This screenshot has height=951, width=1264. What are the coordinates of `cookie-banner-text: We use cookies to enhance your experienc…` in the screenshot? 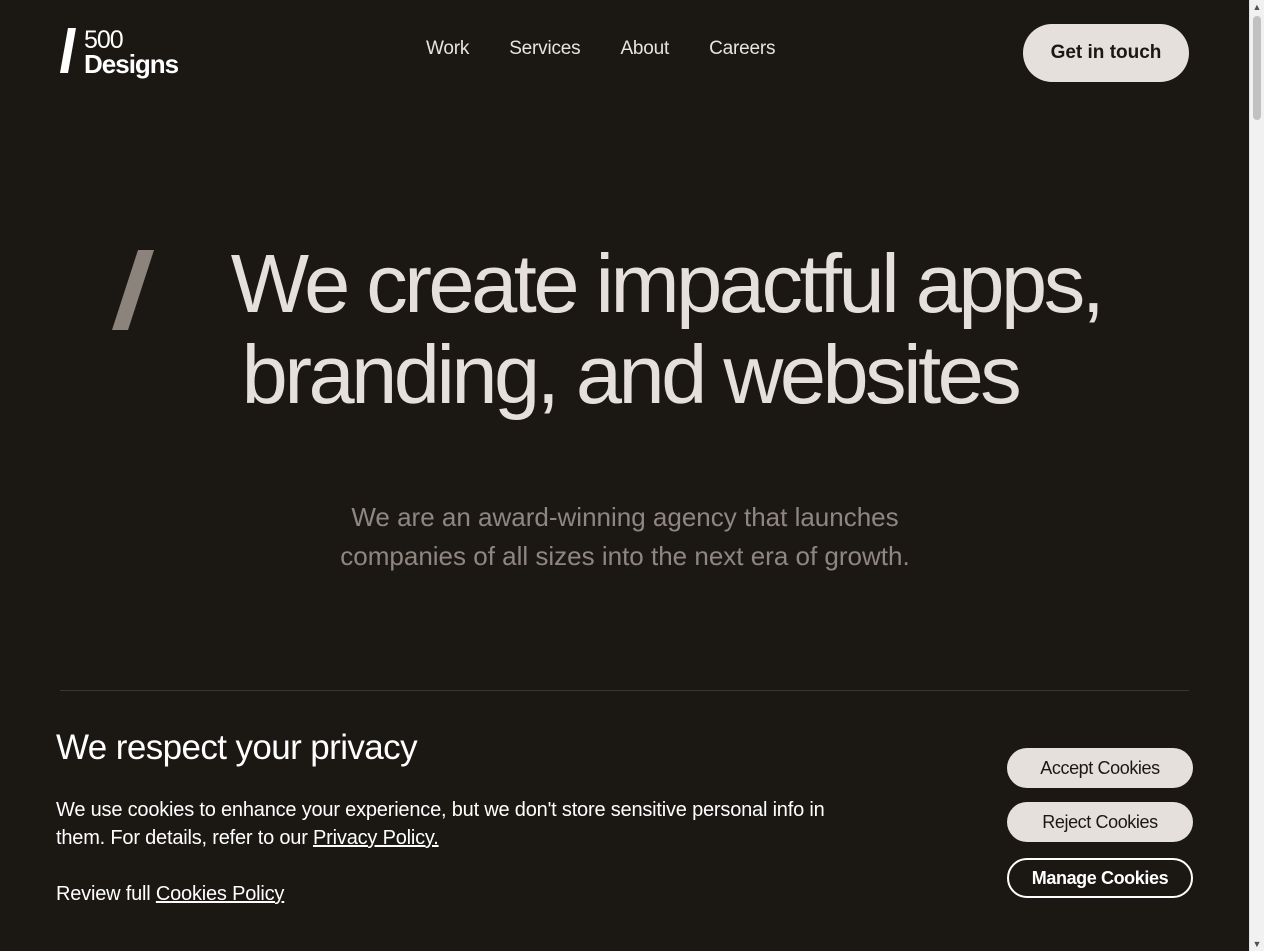 It's located at (466, 824).